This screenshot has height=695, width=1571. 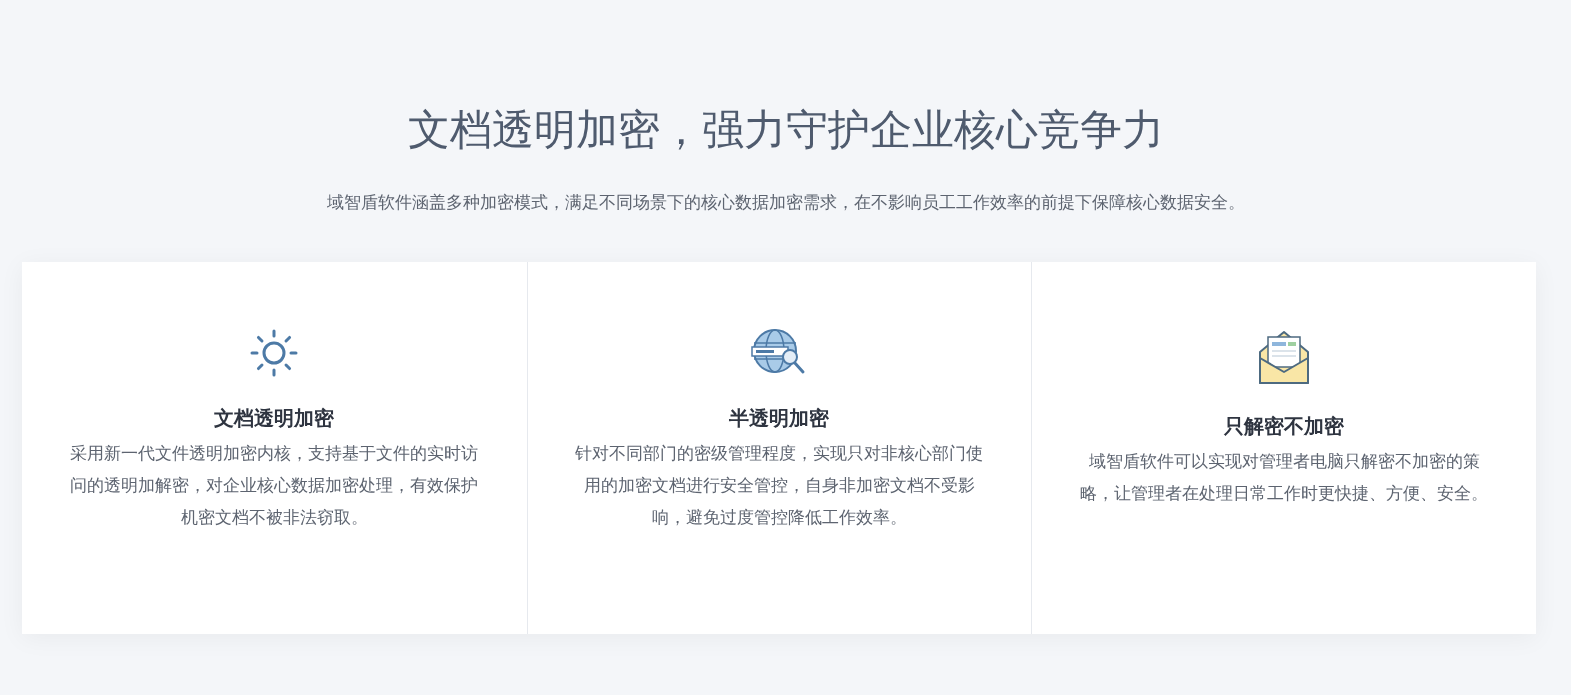 I want to click on sun-icon, so click(x=274, y=353).